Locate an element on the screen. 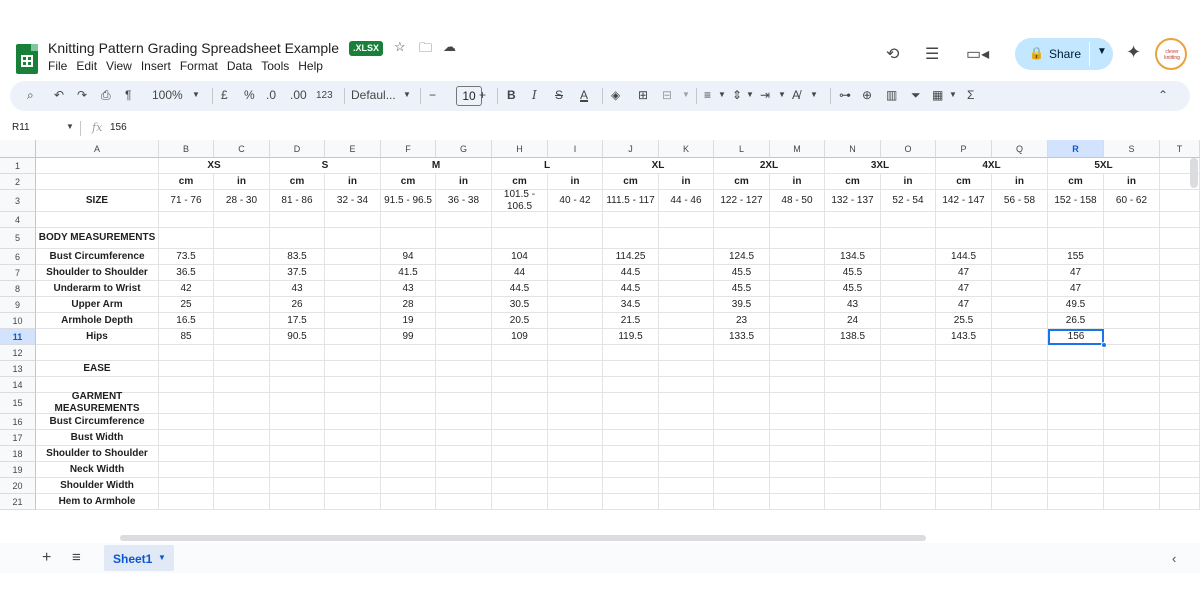 Image resolution: width=1200 pixels, height=600 pixels. collapse-toolbar-icon: ⌃ is located at coordinates (1163, 95).